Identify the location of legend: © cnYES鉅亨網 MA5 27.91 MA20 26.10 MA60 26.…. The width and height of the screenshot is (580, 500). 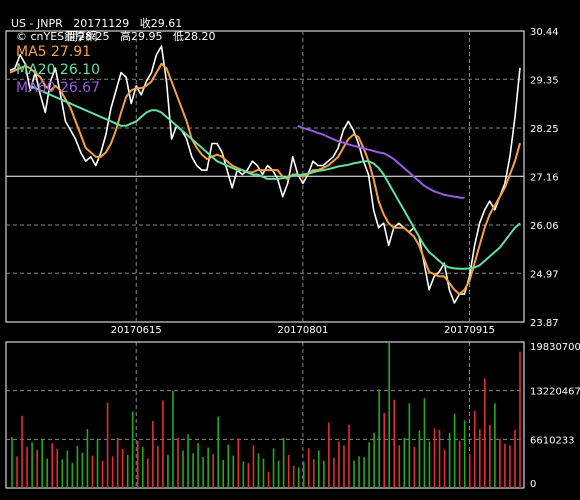
(58, 63).